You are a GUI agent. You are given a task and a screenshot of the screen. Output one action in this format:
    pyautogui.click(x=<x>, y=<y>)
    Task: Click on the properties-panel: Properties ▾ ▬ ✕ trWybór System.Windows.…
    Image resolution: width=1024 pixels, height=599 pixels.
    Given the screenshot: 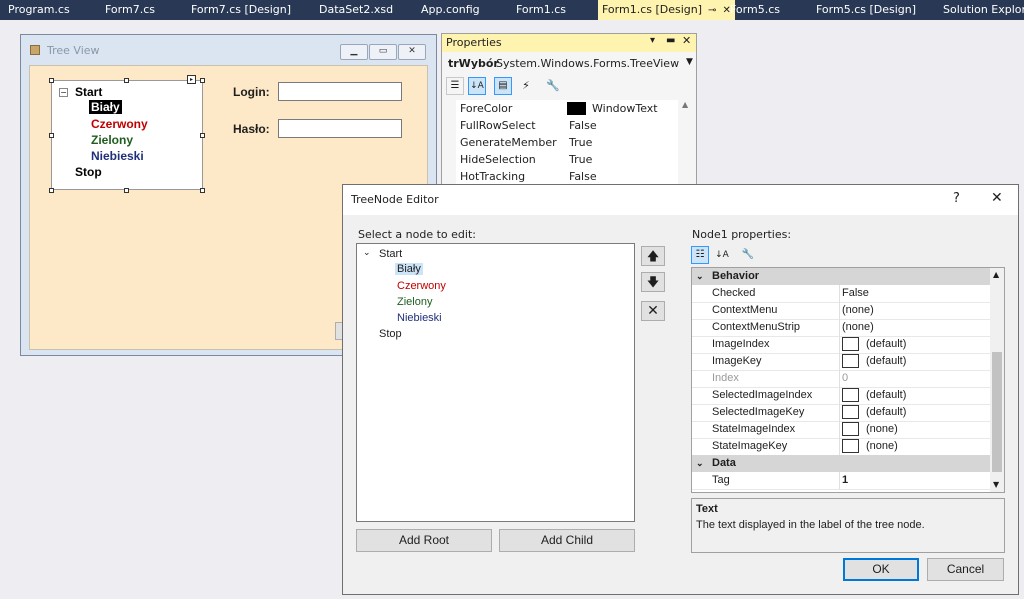 What is the action you would take?
    pyautogui.click(x=569, y=118)
    